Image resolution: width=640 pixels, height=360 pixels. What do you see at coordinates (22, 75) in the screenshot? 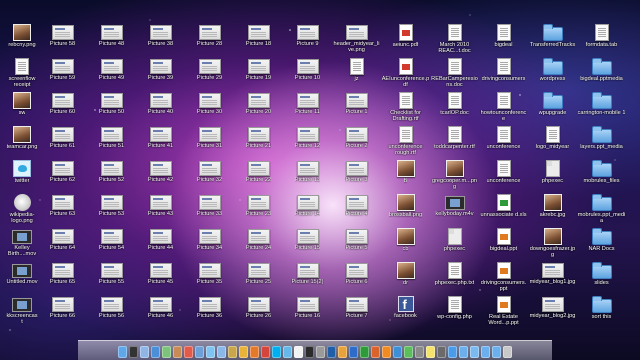
I see `desktop-item: screenflow receipt` at bounding box center [22, 75].